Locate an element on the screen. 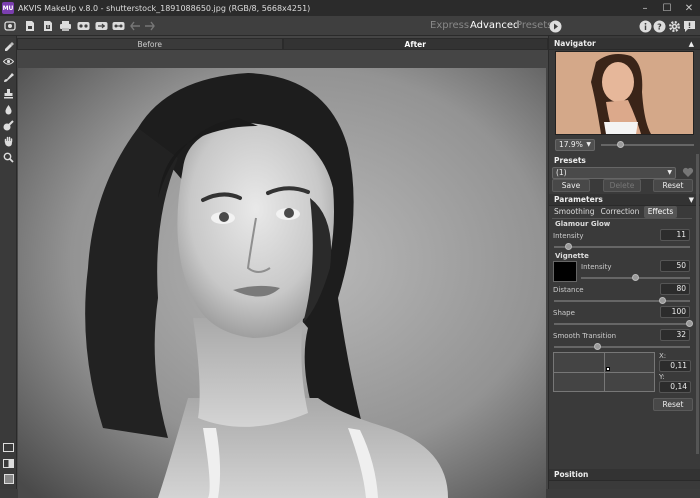 This screenshot has height=498, width=700. vignette-y-value: 0,14 is located at coordinates (675, 387).